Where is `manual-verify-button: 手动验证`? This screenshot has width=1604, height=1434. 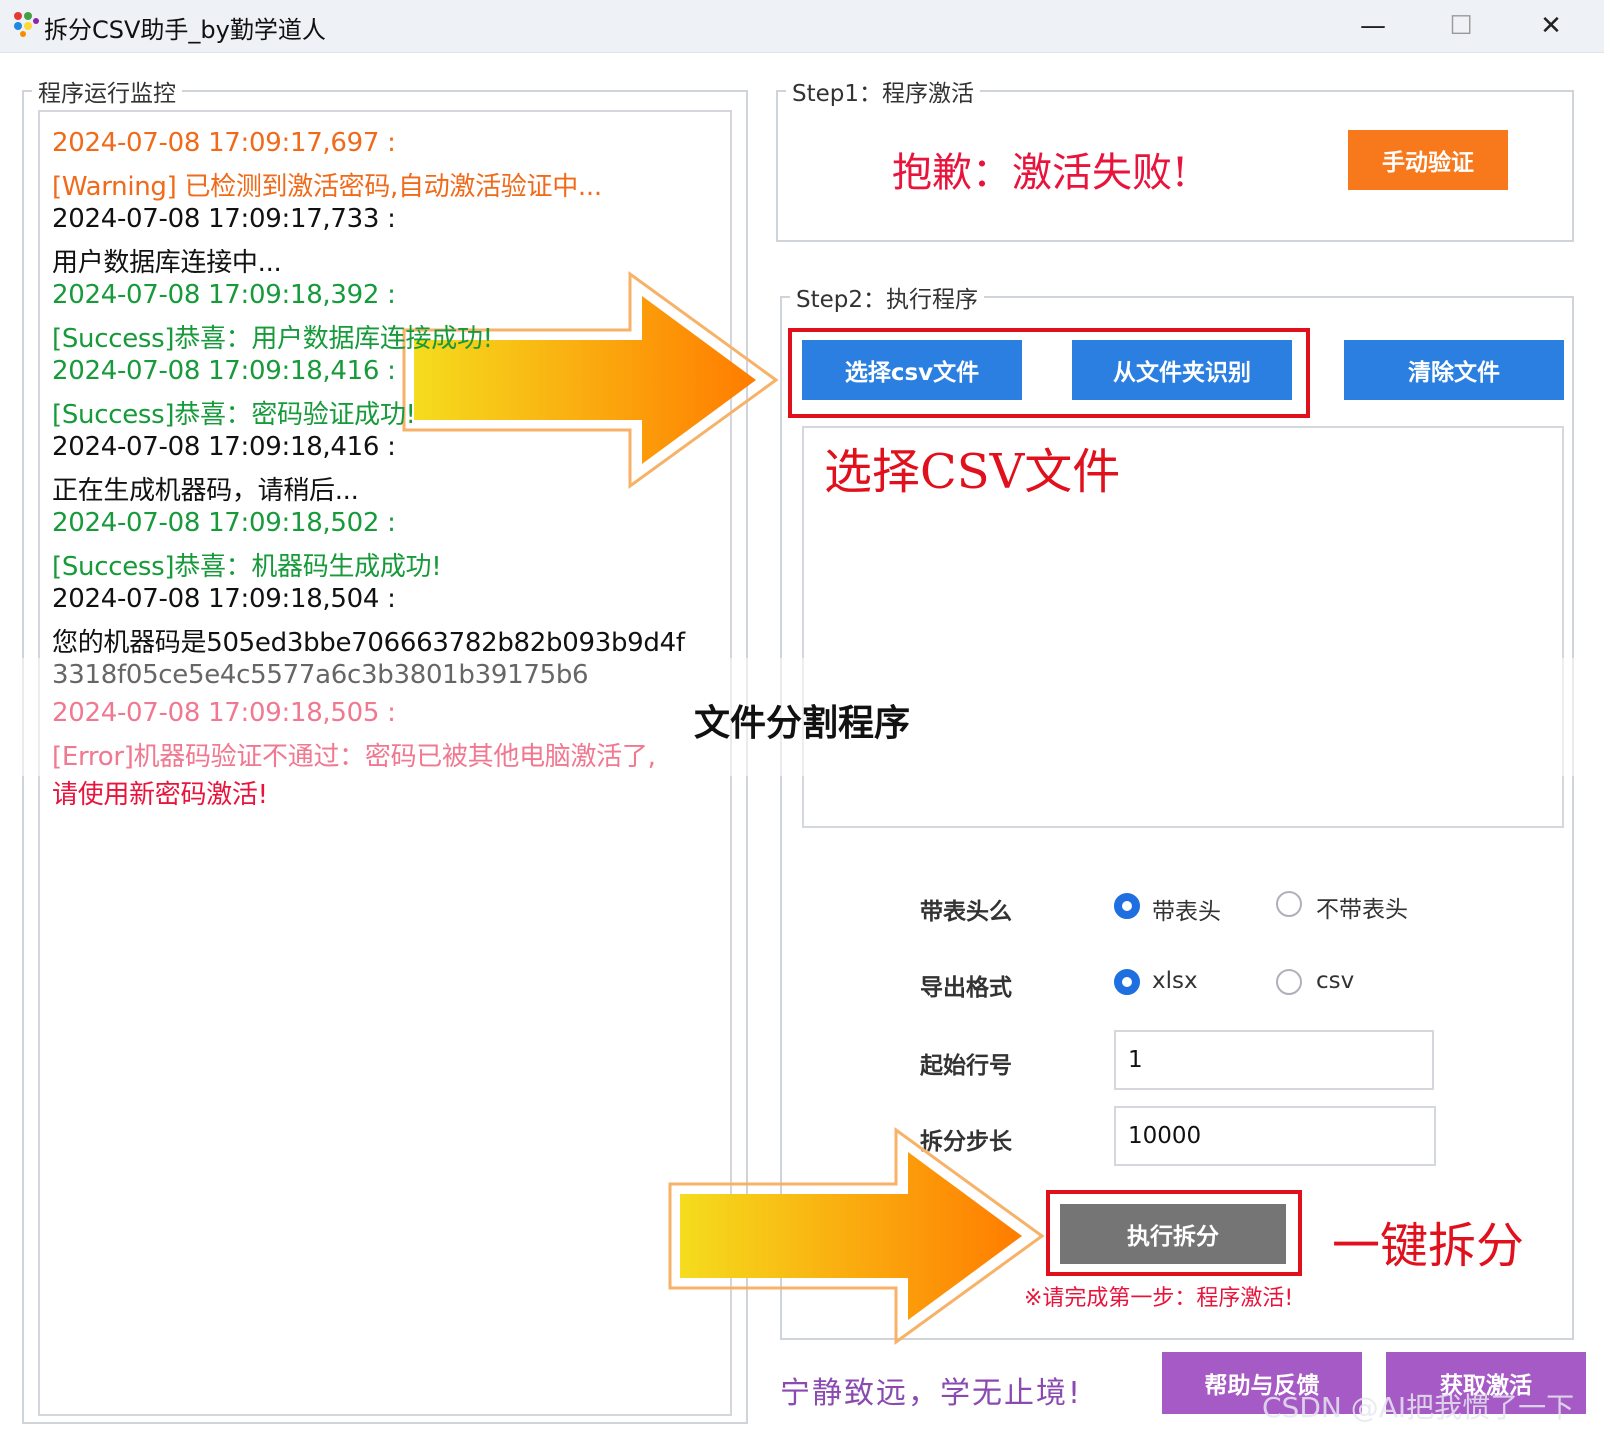 manual-verify-button: 手动验证 is located at coordinates (1428, 160).